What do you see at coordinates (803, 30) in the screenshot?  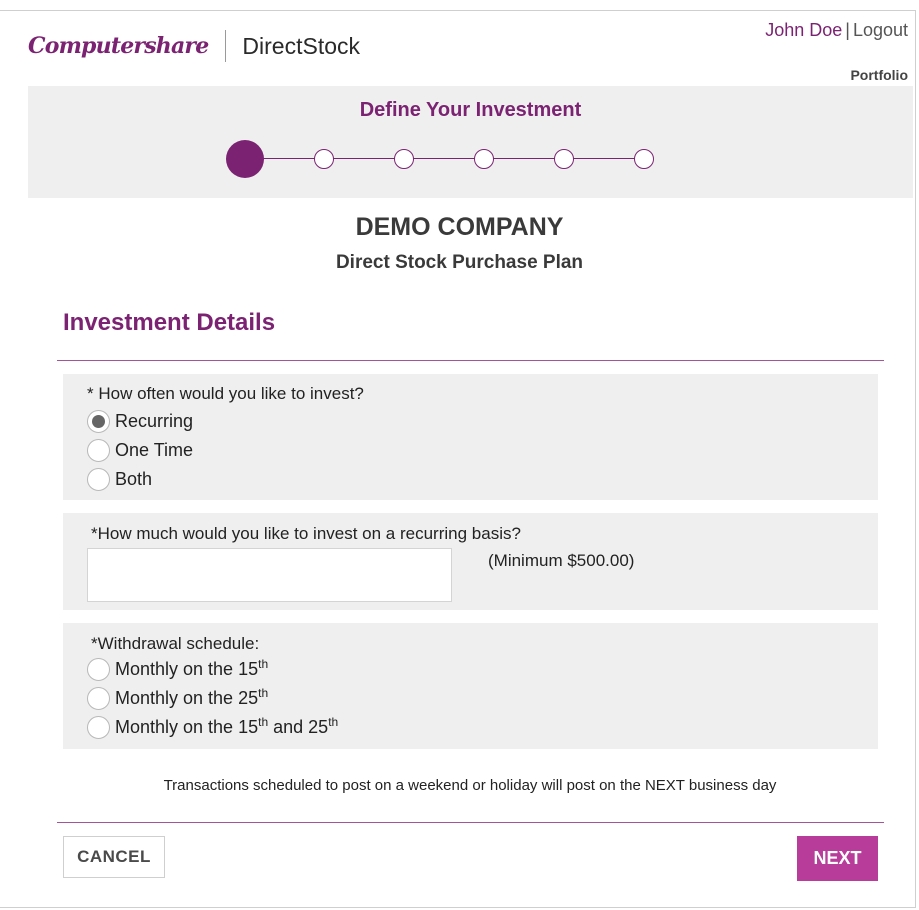 I see `user-name-link: John Doe` at bounding box center [803, 30].